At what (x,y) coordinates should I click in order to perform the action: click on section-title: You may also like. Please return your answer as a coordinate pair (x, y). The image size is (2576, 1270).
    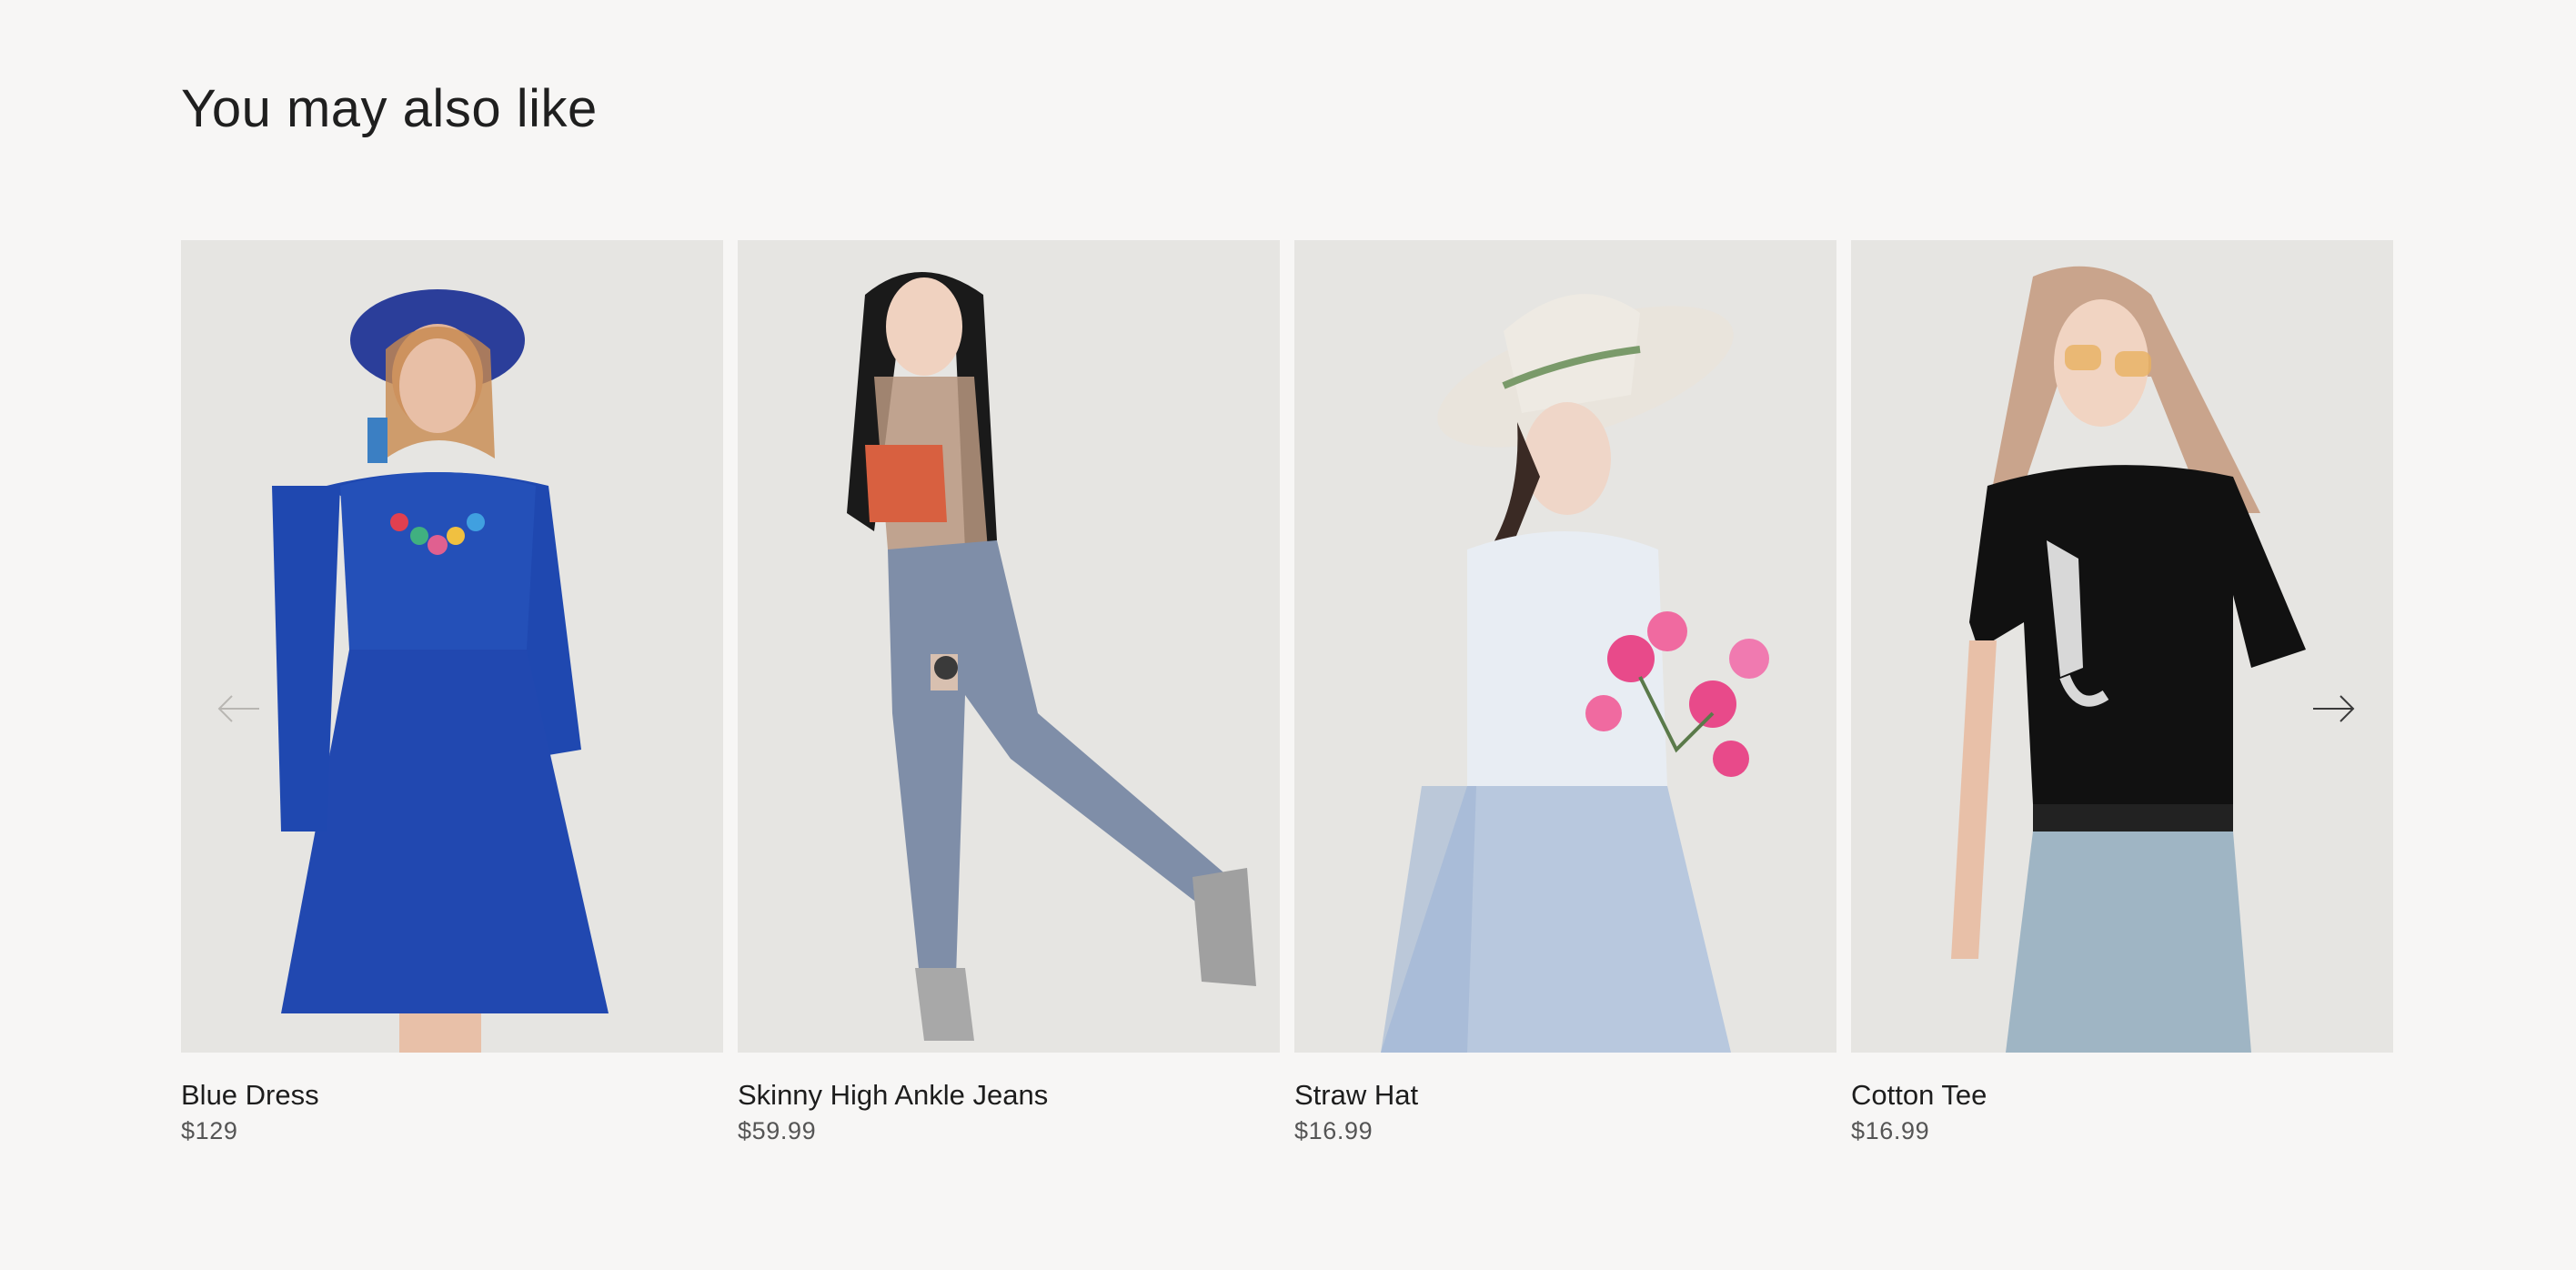
    Looking at the image, I should click on (389, 108).